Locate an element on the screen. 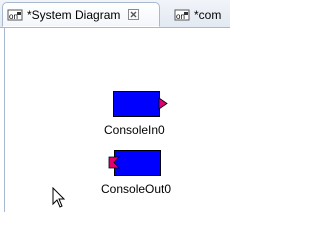 The height and width of the screenshot is (240, 320). editor-tab-bar: on *System Diagram on *com is located at coordinates (115, 14).